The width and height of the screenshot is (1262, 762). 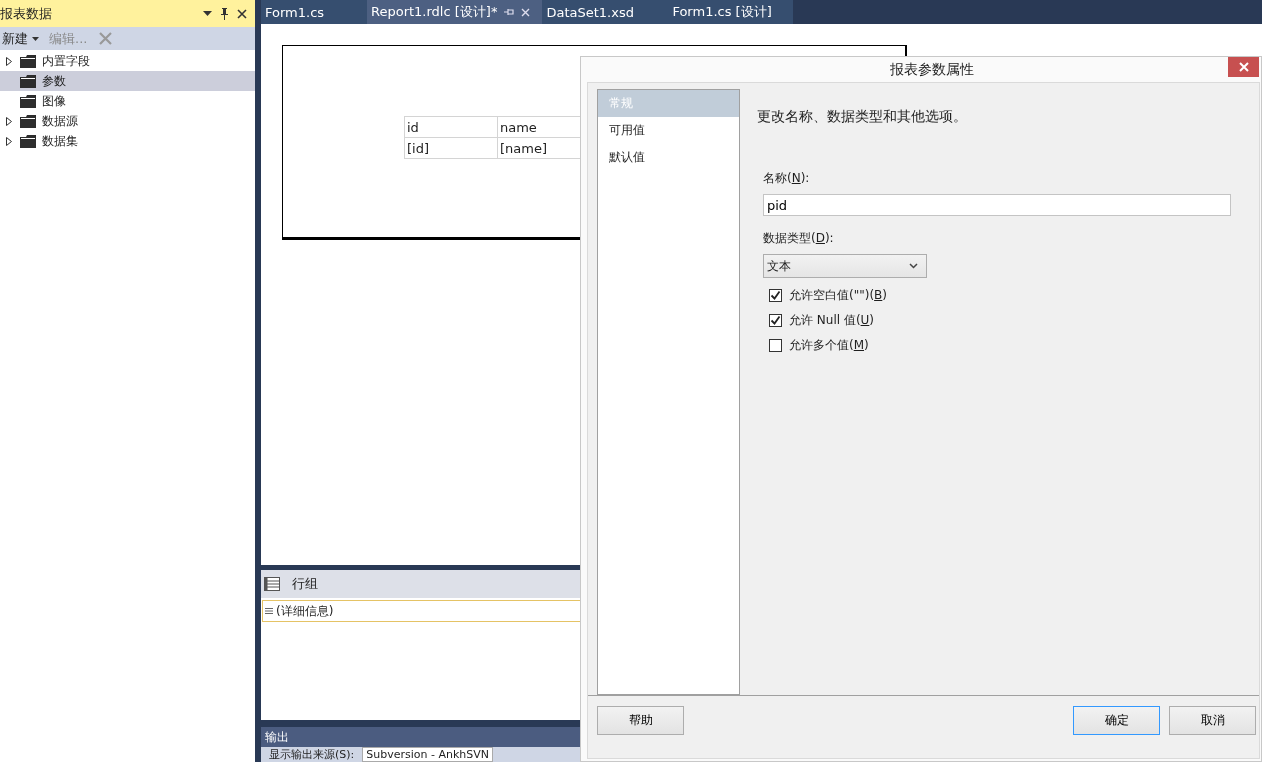 What do you see at coordinates (726, 12) in the screenshot?
I see `document-tab: Form1.cs [设计]` at bounding box center [726, 12].